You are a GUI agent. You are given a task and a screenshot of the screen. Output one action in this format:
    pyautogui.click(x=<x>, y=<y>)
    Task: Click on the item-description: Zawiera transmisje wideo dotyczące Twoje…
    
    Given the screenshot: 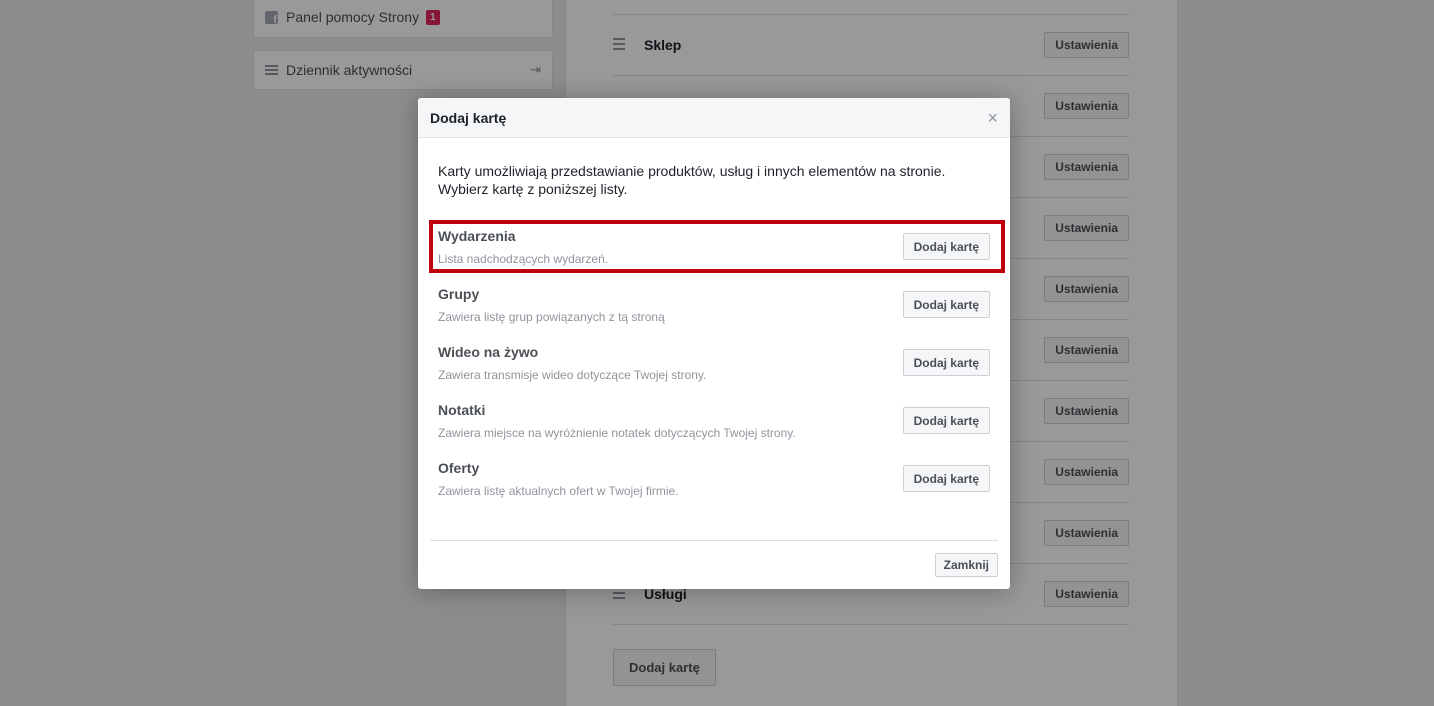 What is the action you would take?
    pyautogui.click(x=572, y=375)
    